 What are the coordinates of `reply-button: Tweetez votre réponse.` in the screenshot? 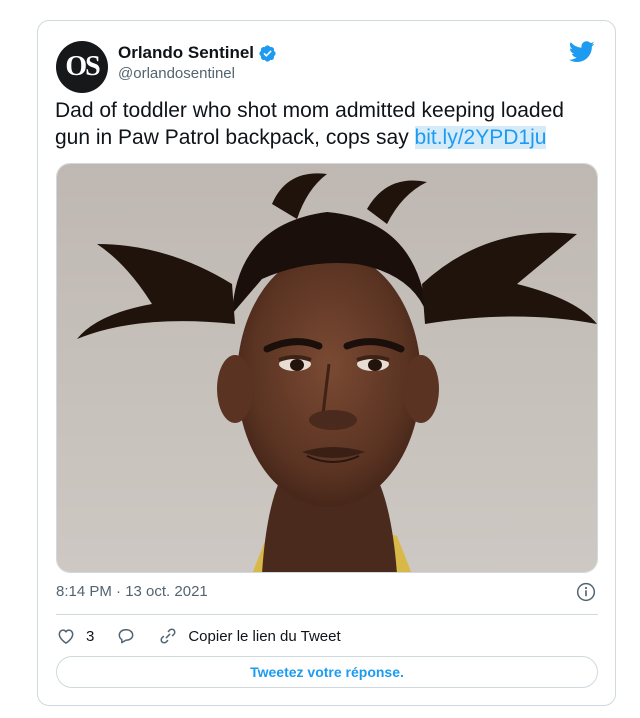 It's located at (327, 672).